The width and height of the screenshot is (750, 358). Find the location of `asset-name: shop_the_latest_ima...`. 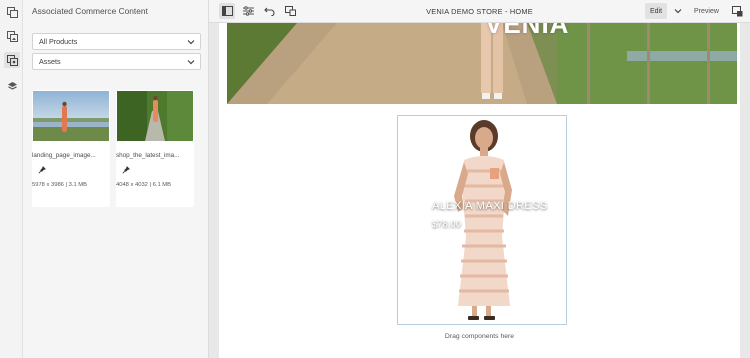

asset-name: shop_the_latest_ima... is located at coordinates (148, 155).